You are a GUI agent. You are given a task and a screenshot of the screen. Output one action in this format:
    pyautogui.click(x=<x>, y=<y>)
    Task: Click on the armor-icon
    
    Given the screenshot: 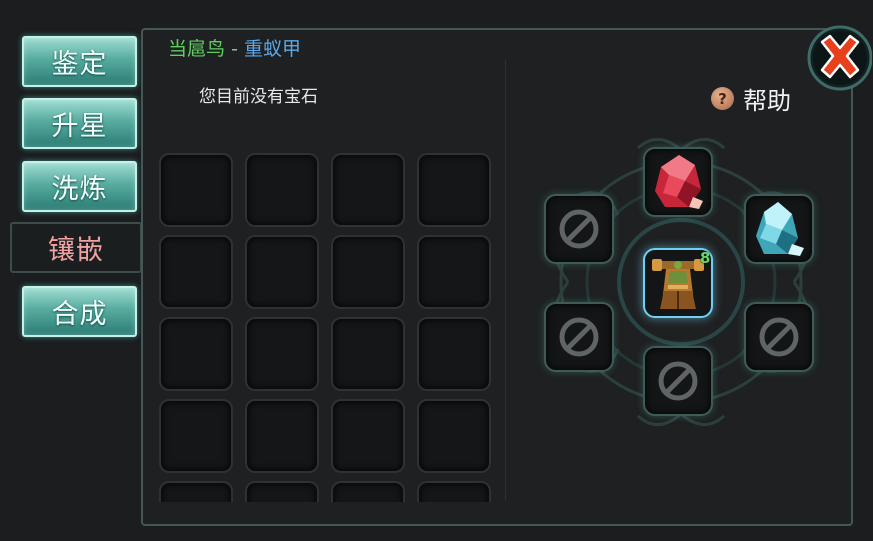 What is the action you would take?
    pyautogui.click(x=678, y=284)
    